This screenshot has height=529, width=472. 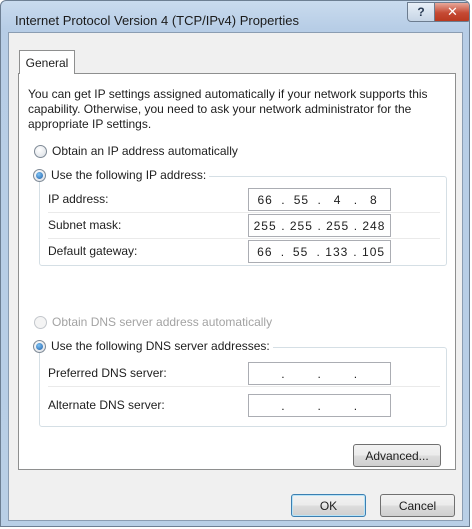 What do you see at coordinates (93, 251) in the screenshot?
I see `default-gateway-label: Default gateway:` at bounding box center [93, 251].